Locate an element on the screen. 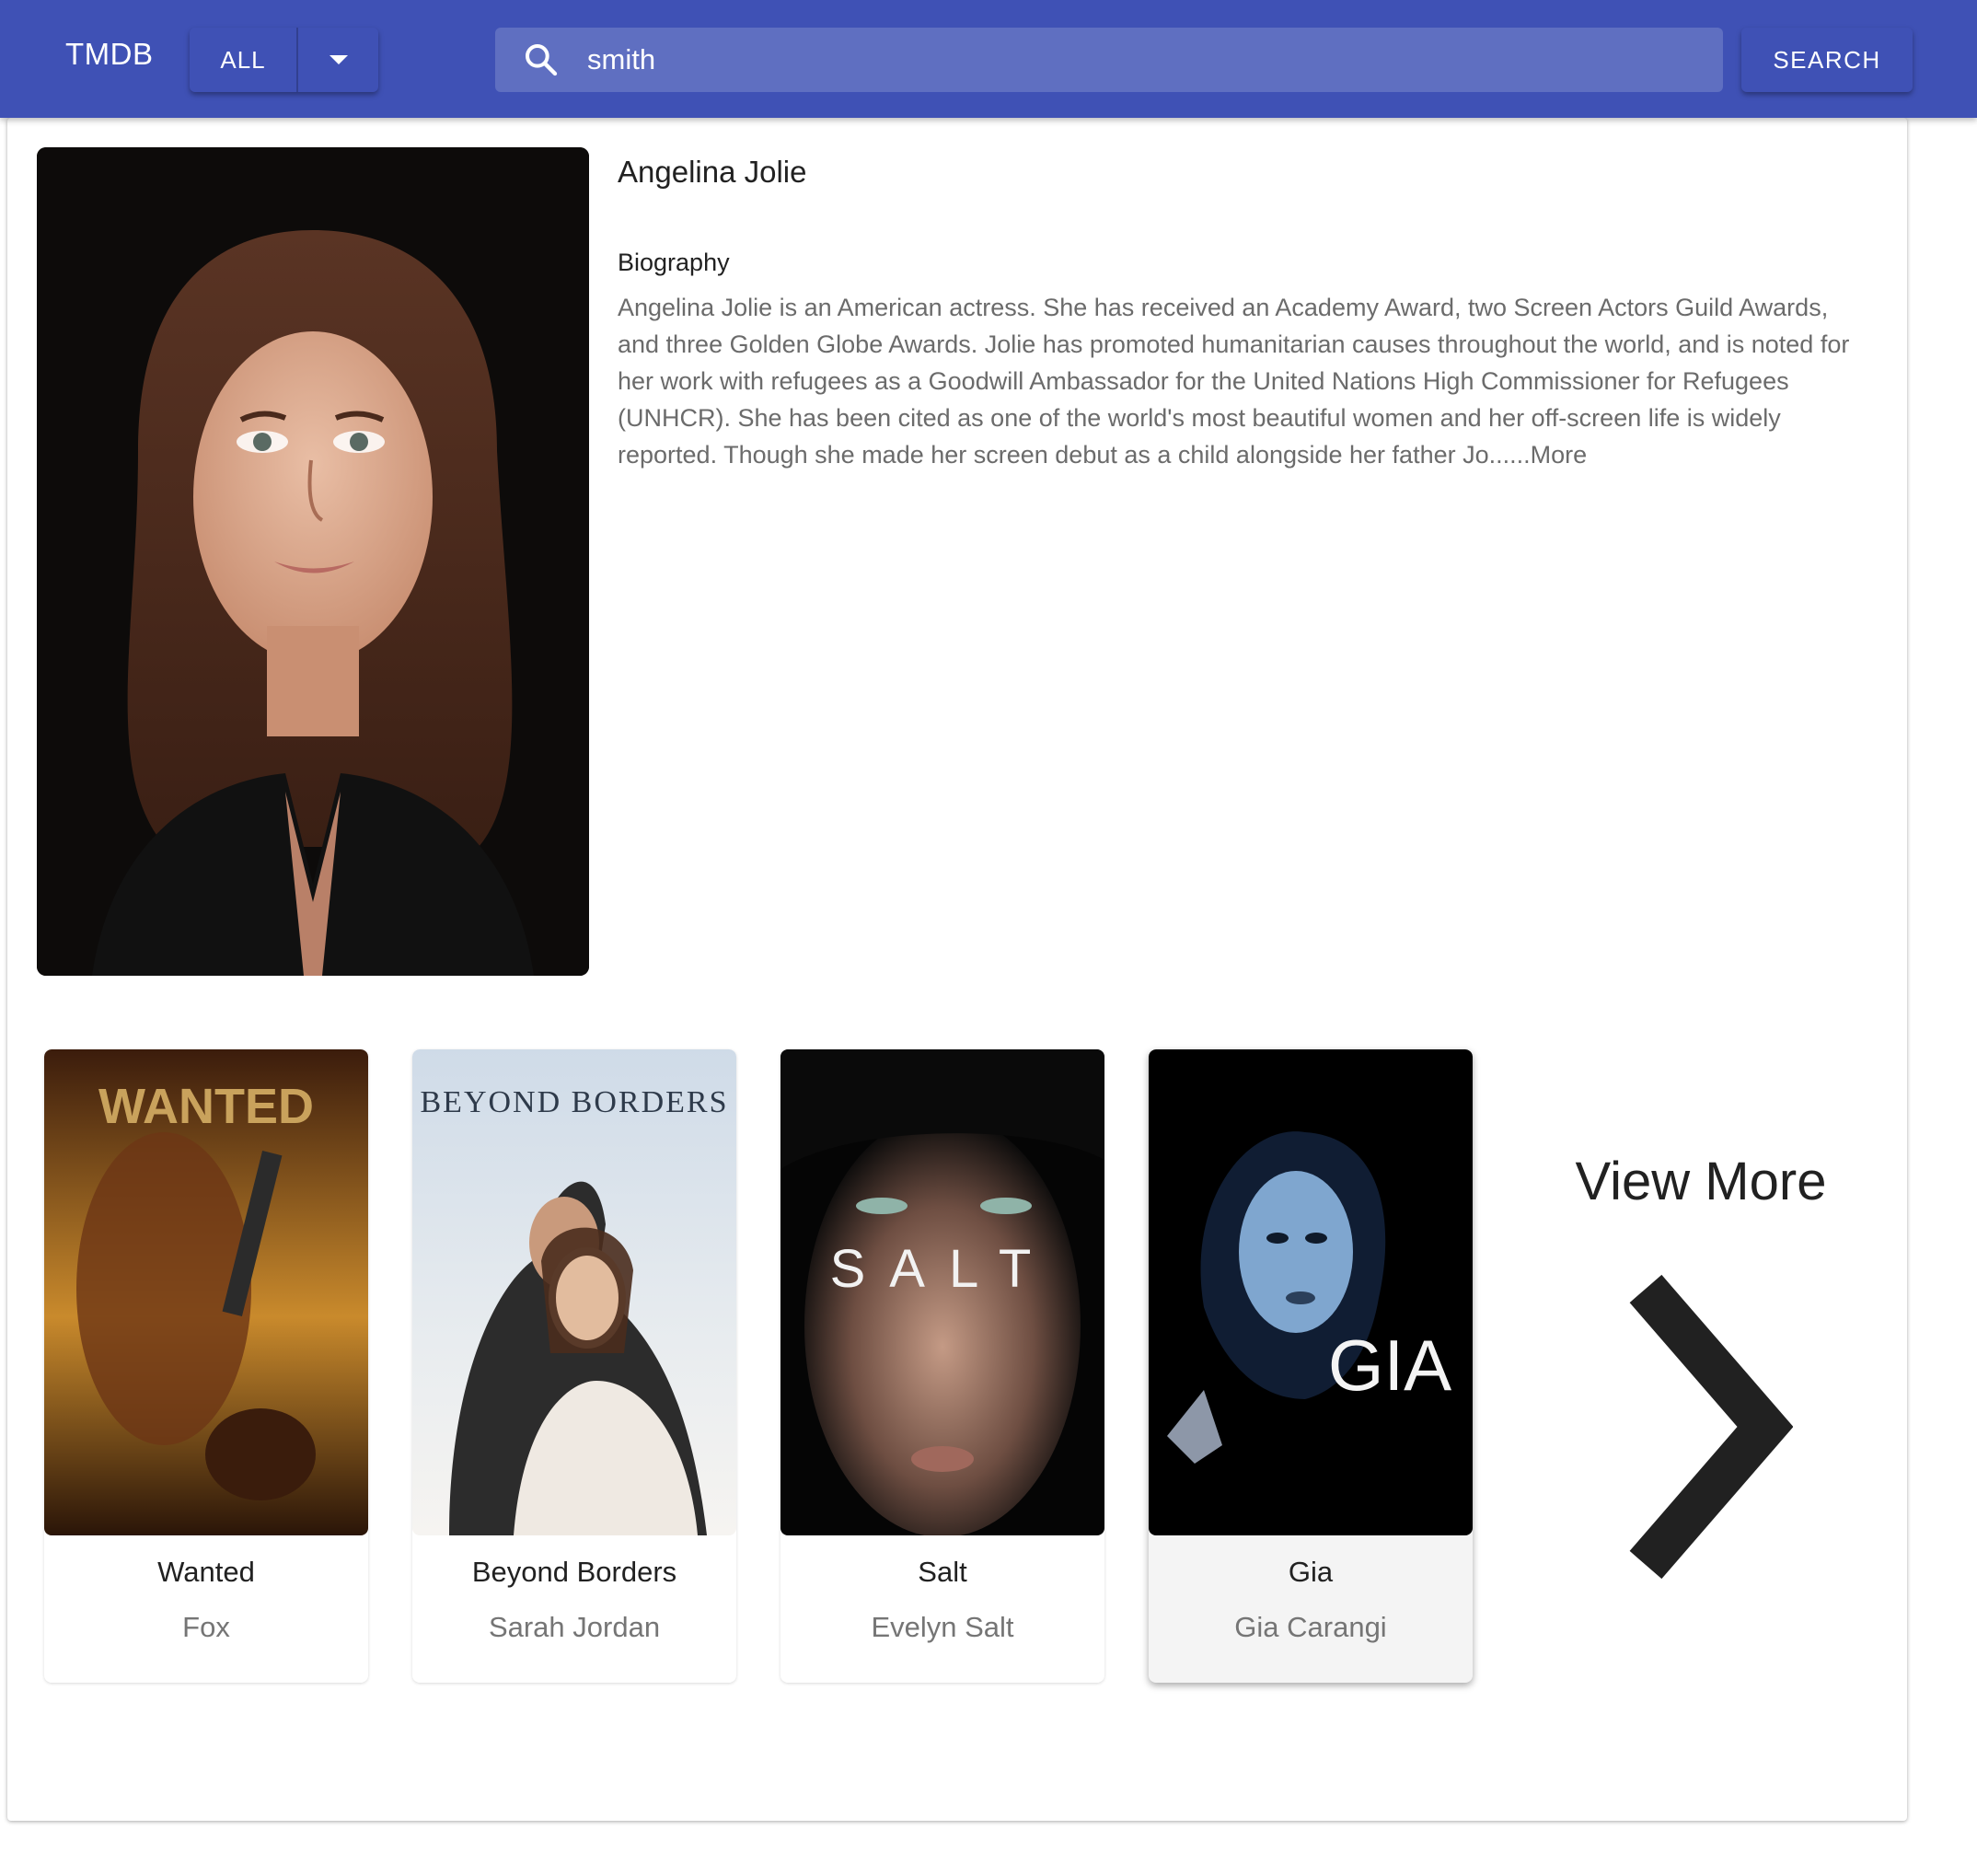 This screenshot has width=1977, height=1876. movie-character: Gia Carangi is located at coordinates (1310, 1627).